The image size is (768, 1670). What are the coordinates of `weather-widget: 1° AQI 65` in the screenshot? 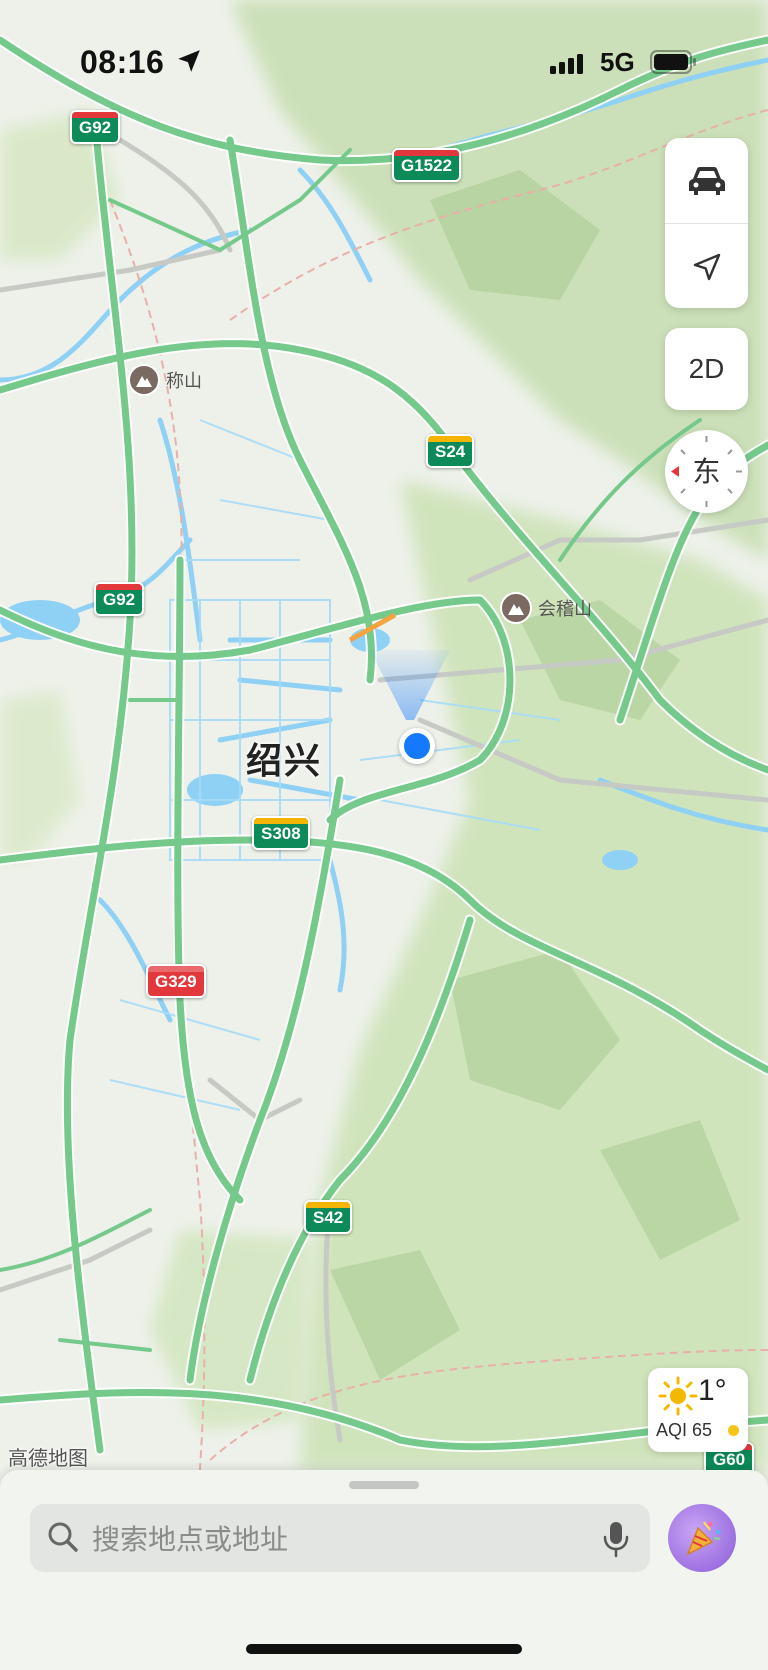 It's located at (698, 1410).